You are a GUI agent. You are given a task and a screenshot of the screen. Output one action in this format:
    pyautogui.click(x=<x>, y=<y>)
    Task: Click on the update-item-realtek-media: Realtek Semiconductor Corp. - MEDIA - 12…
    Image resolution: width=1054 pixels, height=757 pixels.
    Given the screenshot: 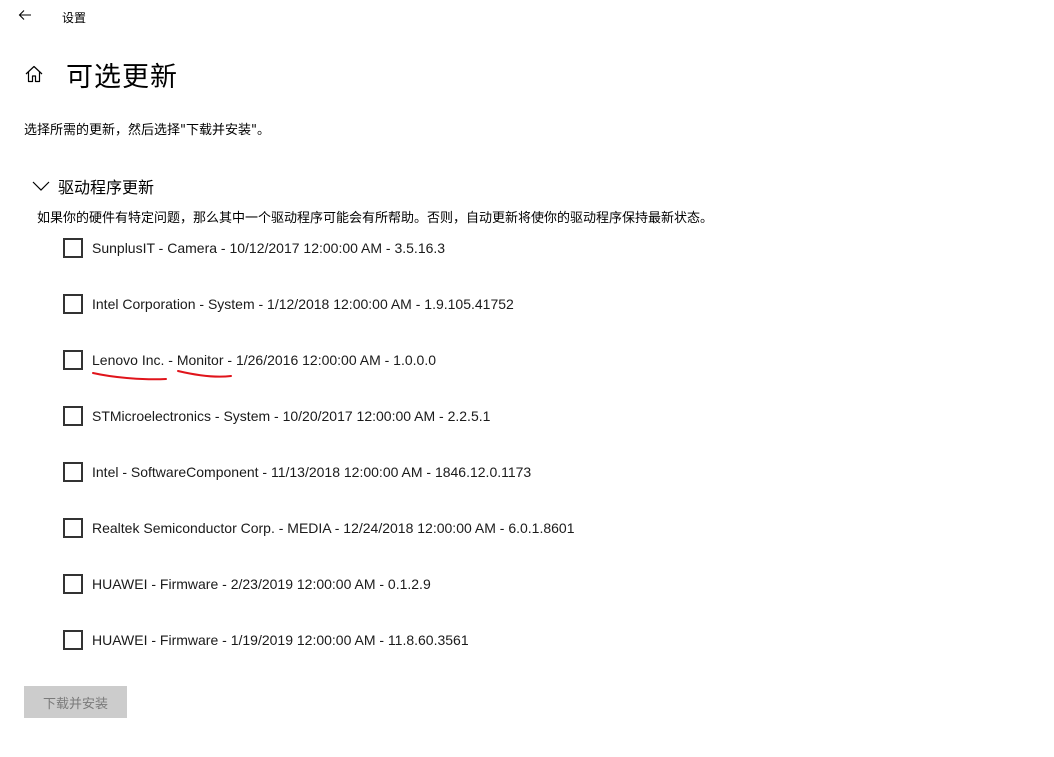 What is the action you would take?
    pyautogui.click(x=319, y=528)
    